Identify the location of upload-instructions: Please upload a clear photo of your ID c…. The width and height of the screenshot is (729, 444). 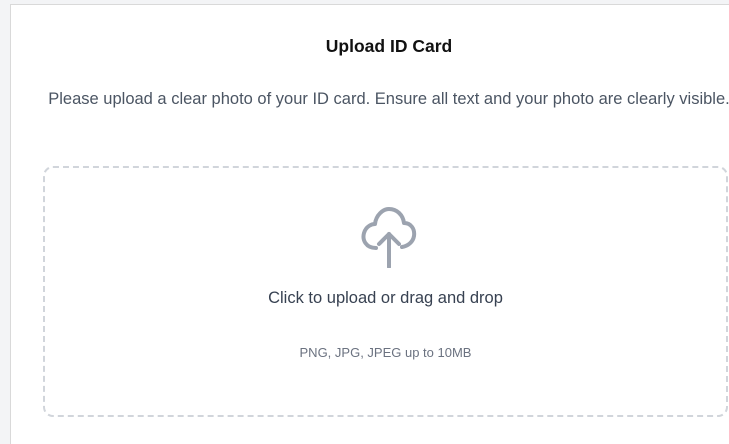
(388, 99).